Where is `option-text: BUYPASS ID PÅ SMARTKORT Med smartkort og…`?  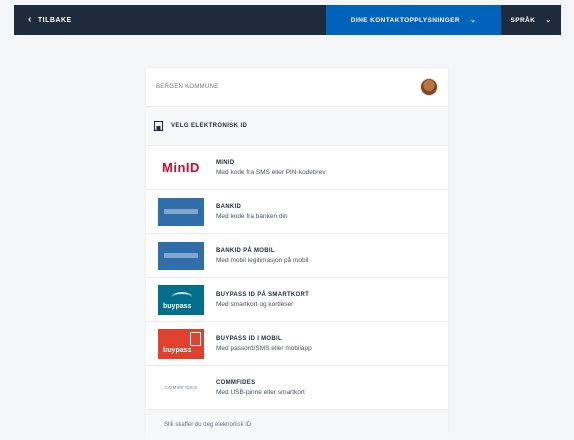
option-text: BUYPASS ID PÅ SMARTKORT Med smartkort og… is located at coordinates (262, 300).